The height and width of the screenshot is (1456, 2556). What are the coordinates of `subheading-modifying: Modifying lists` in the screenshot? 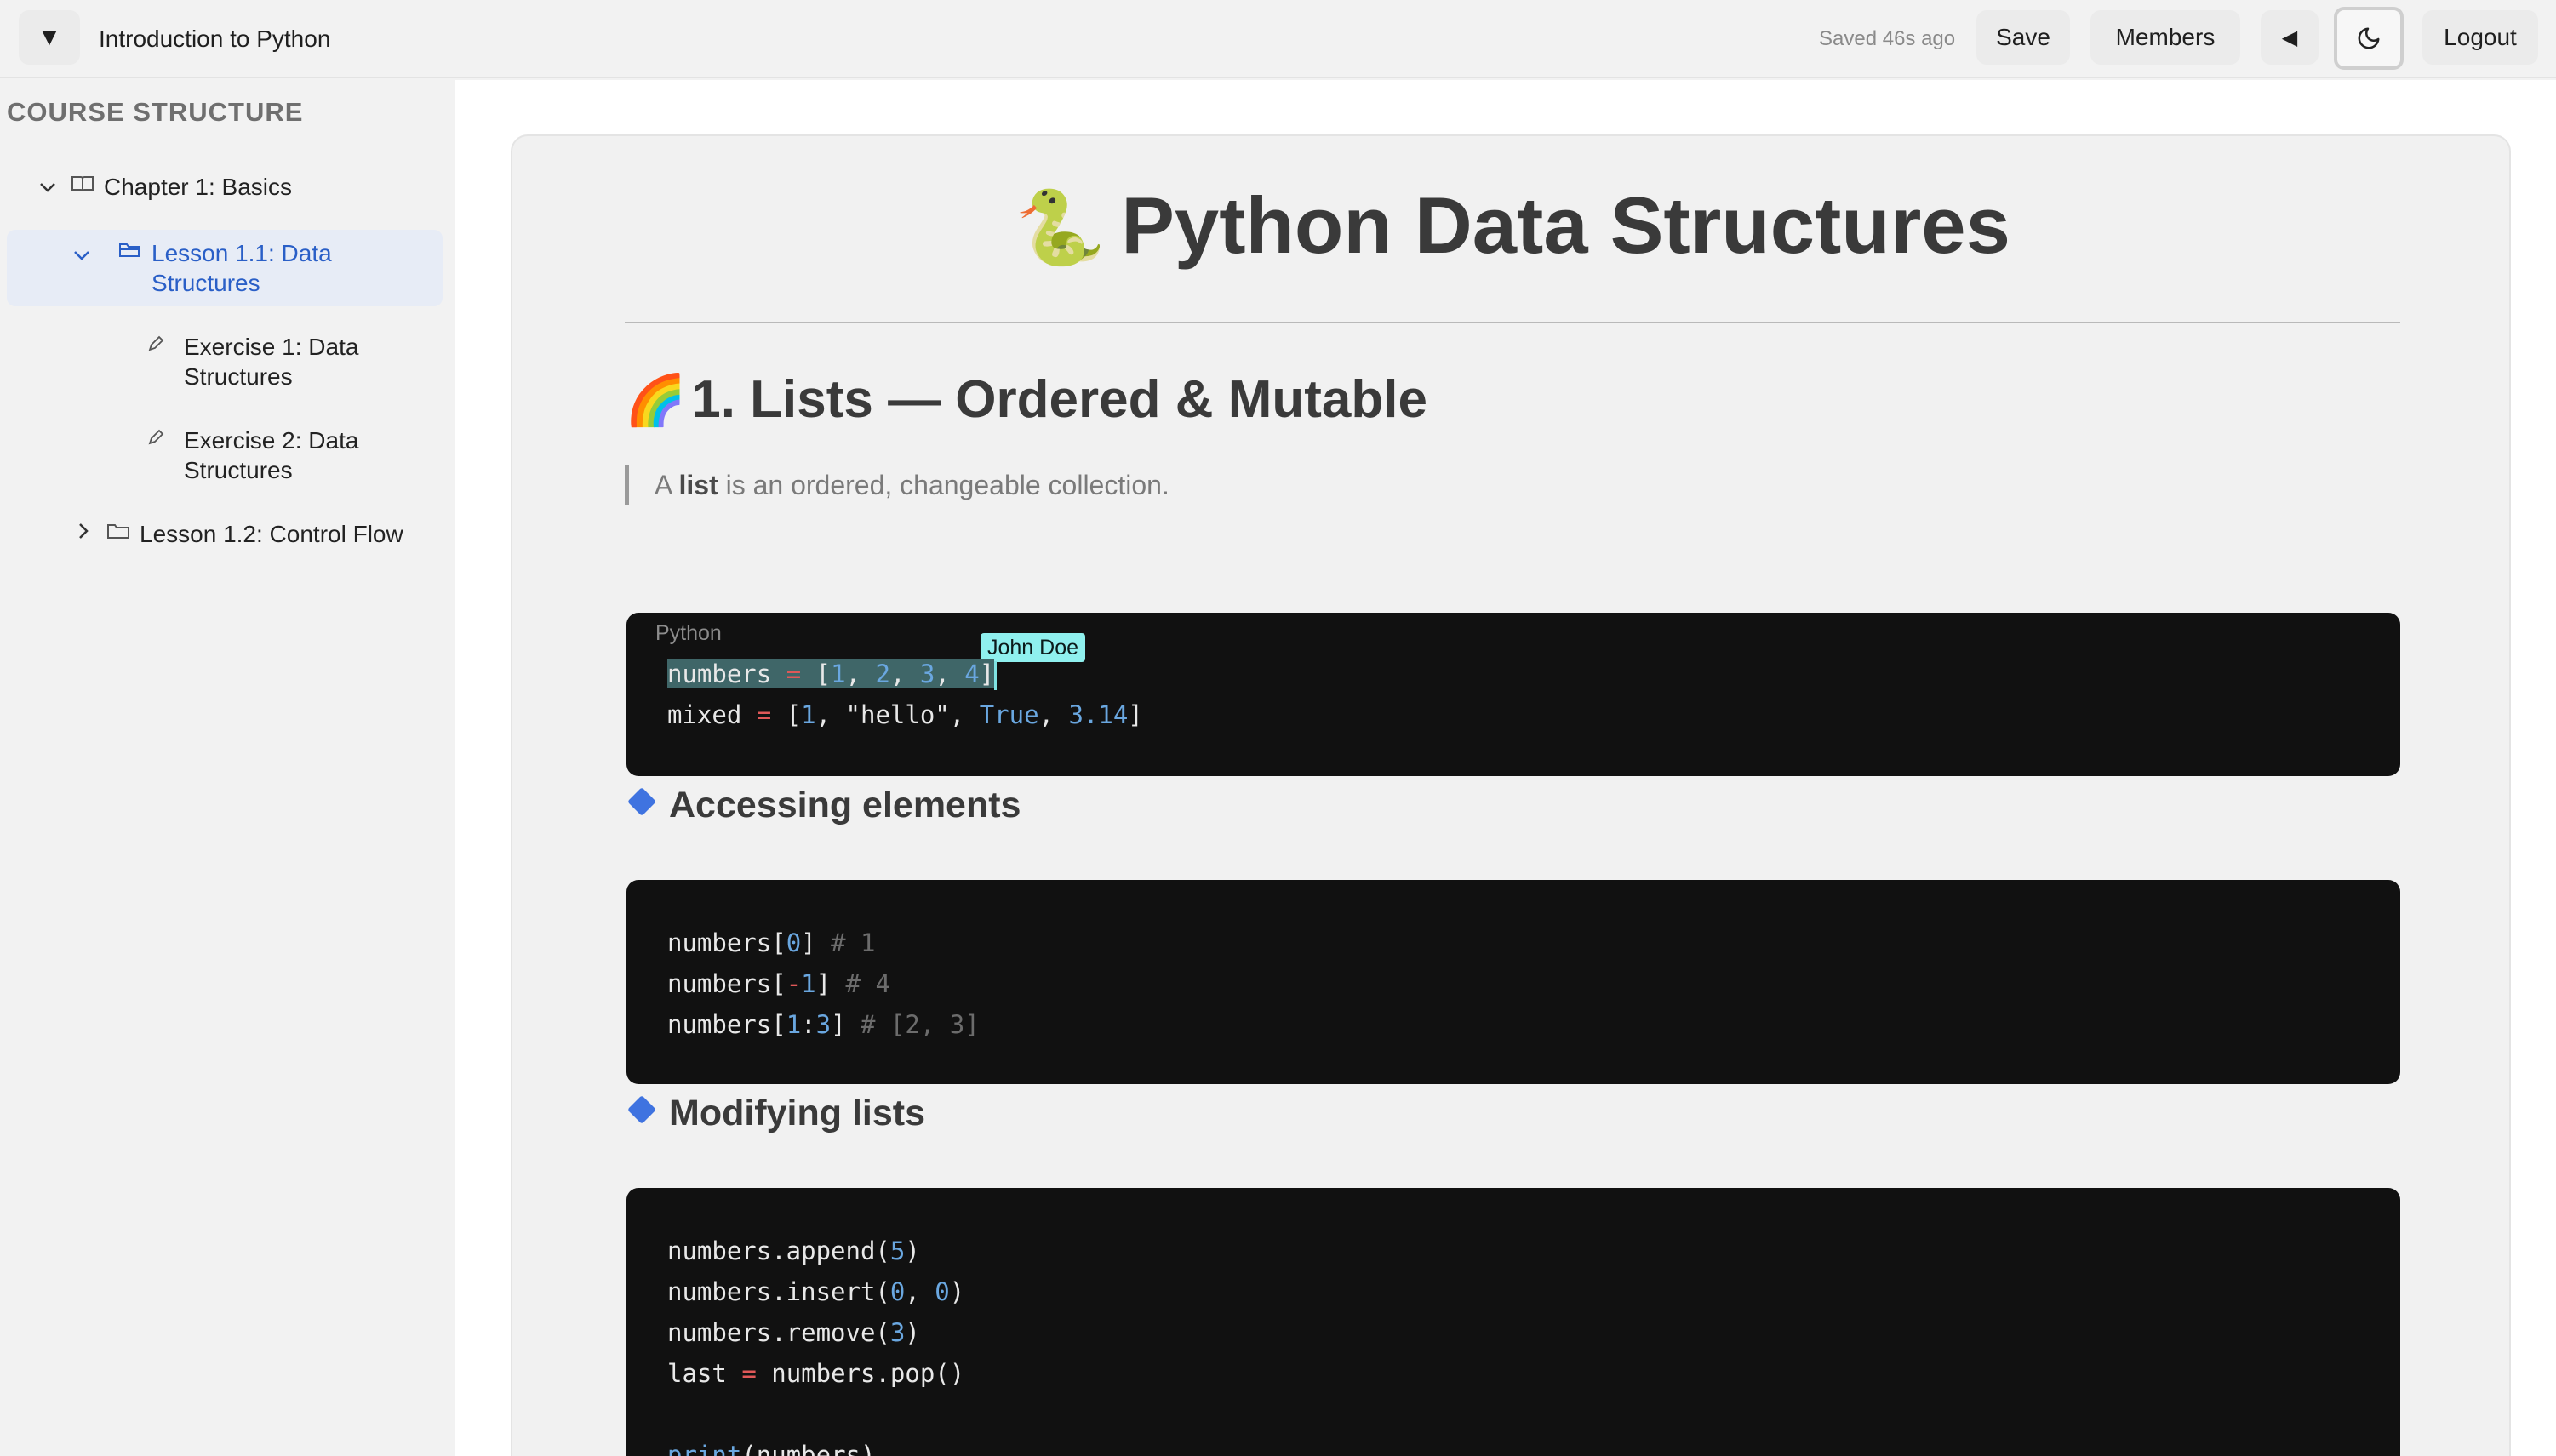 It's located at (776, 1113).